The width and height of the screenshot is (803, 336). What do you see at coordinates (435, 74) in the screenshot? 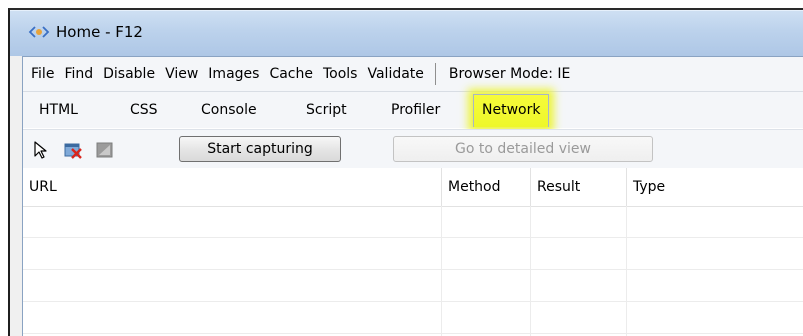
I see `menu-separator` at bounding box center [435, 74].